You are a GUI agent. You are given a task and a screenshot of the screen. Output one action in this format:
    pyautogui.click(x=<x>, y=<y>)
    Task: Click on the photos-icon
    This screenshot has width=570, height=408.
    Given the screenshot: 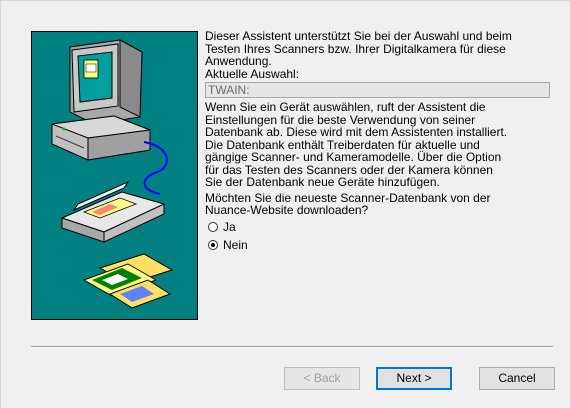 What is the action you would take?
    pyautogui.click(x=128, y=281)
    